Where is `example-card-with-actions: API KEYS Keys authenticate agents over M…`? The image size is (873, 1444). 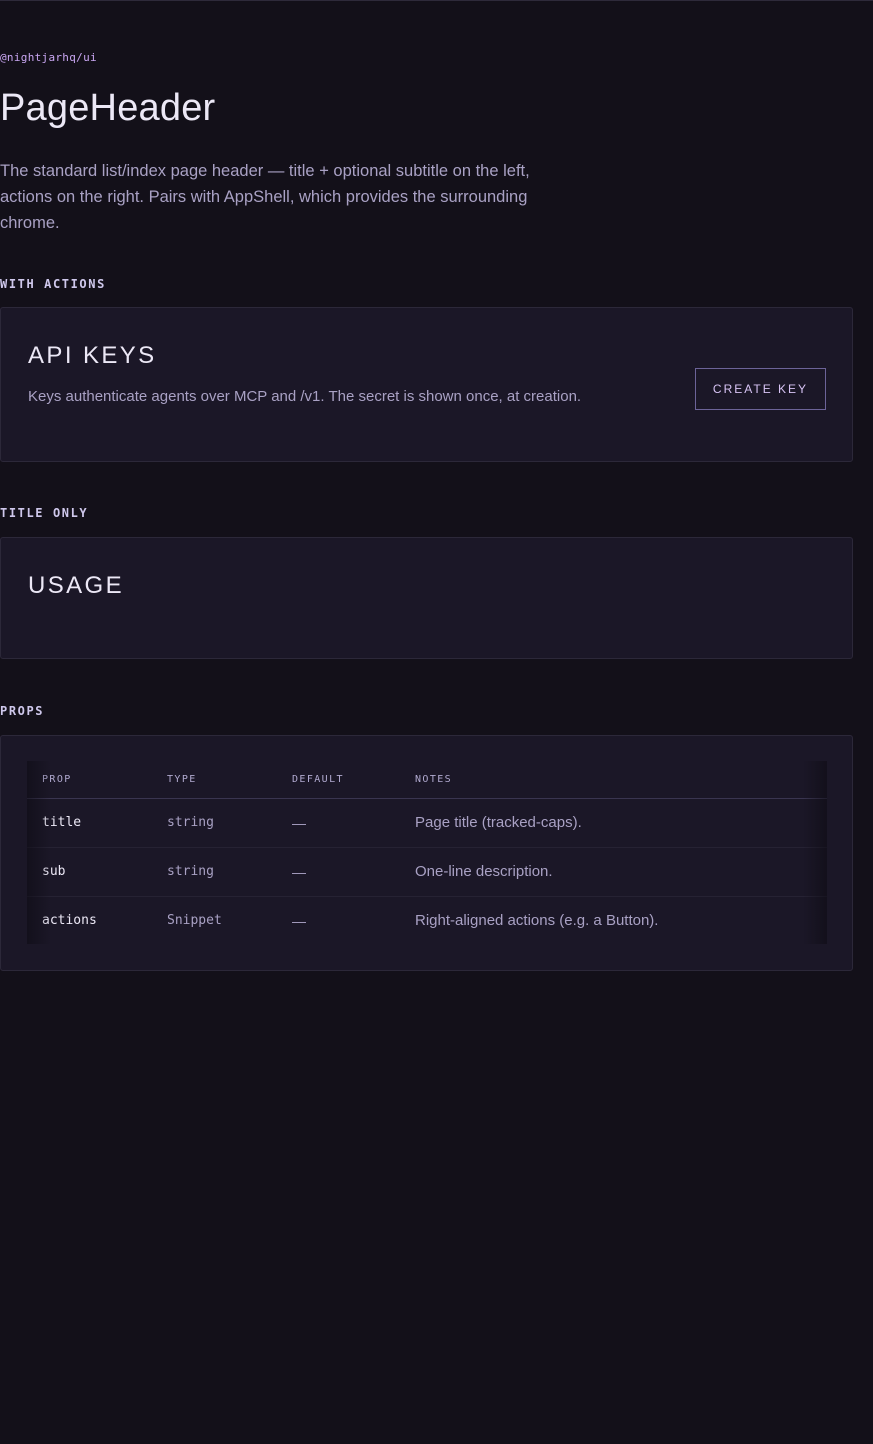 example-card-with-actions: API KEYS Keys authenticate agents over M… is located at coordinates (426, 384).